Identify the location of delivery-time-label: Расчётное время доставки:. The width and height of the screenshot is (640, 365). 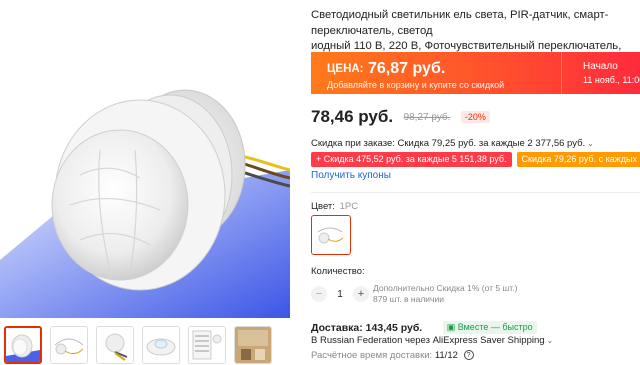
(372, 355).